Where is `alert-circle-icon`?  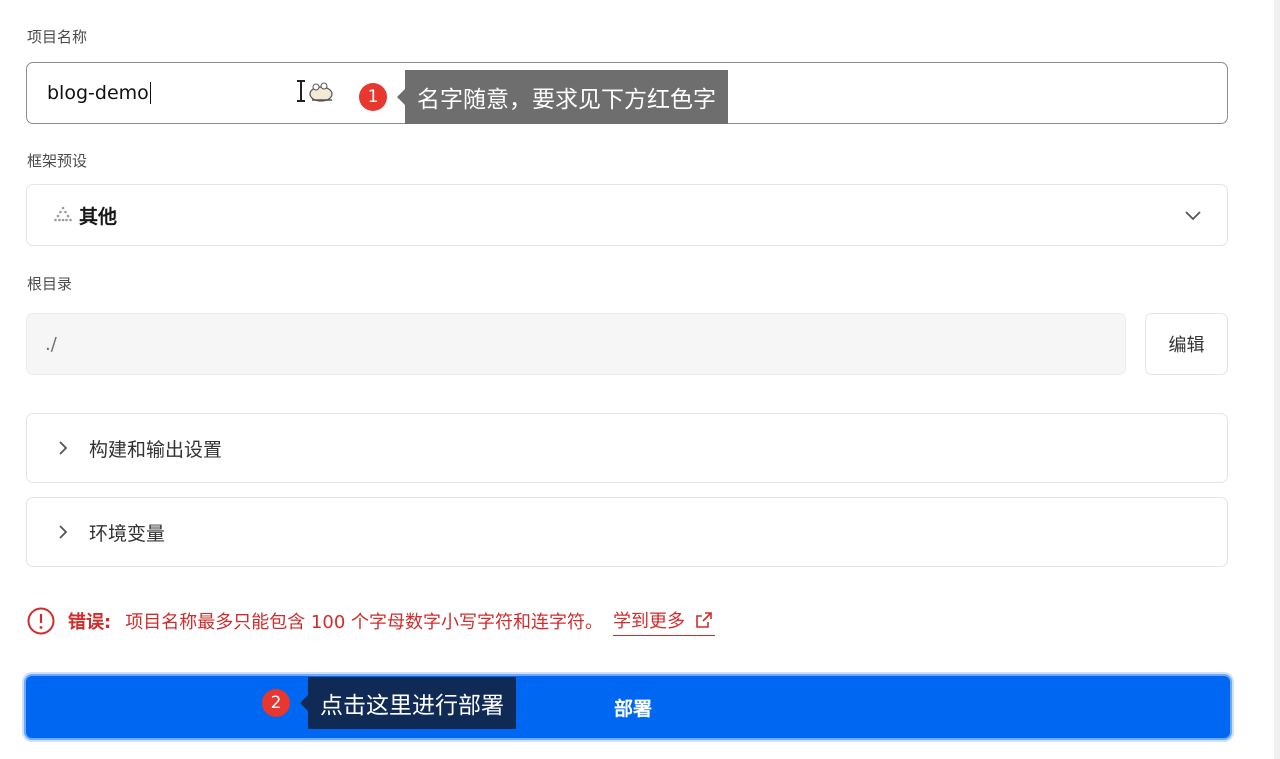 alert-circle-icon is located at coordinates (41, 621).